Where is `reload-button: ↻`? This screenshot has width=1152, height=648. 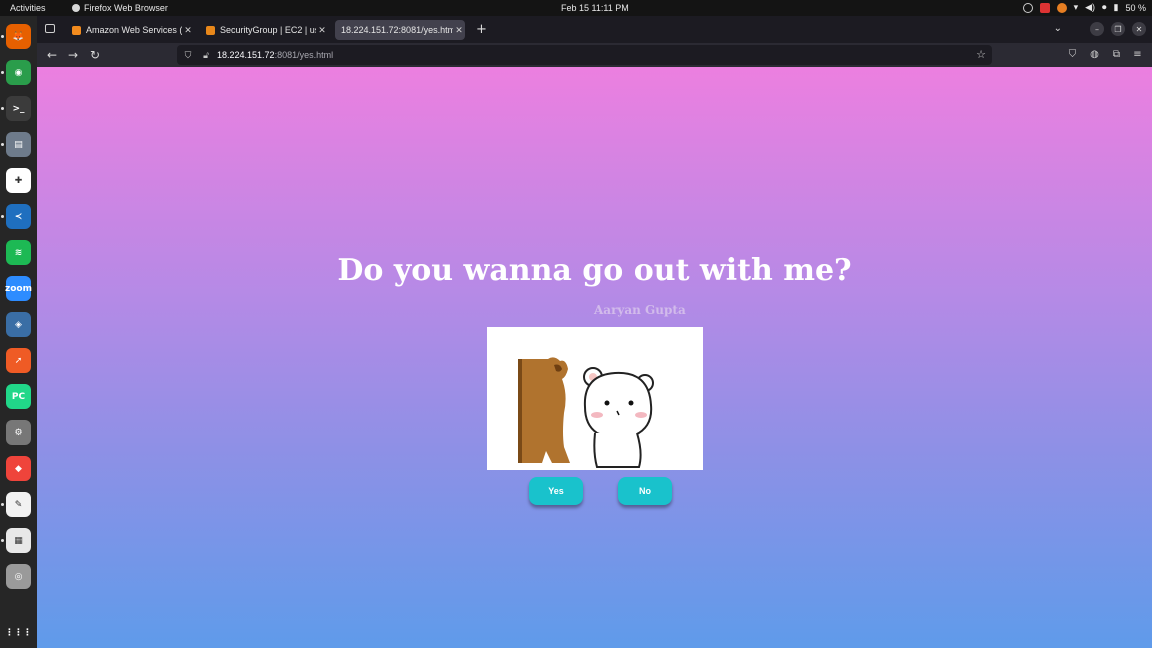 reload-button: ↻ is located at coordinates (95, 55).